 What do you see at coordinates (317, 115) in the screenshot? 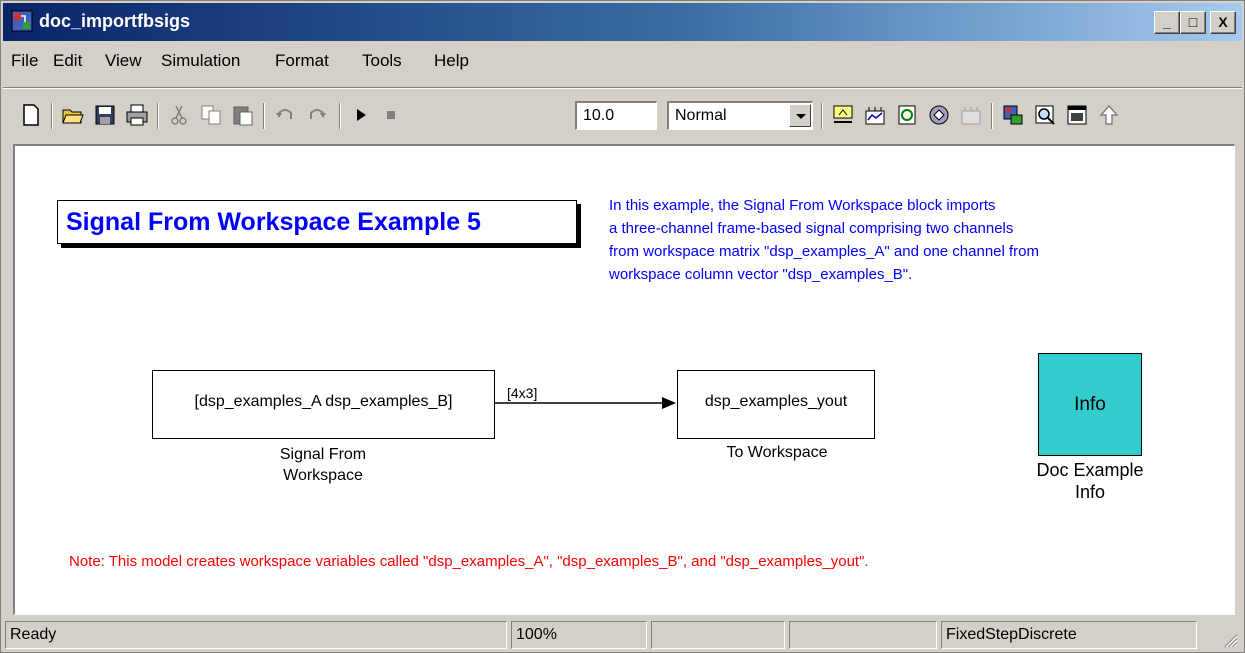
I see `redo-icon` at bounding box center [317, 115].